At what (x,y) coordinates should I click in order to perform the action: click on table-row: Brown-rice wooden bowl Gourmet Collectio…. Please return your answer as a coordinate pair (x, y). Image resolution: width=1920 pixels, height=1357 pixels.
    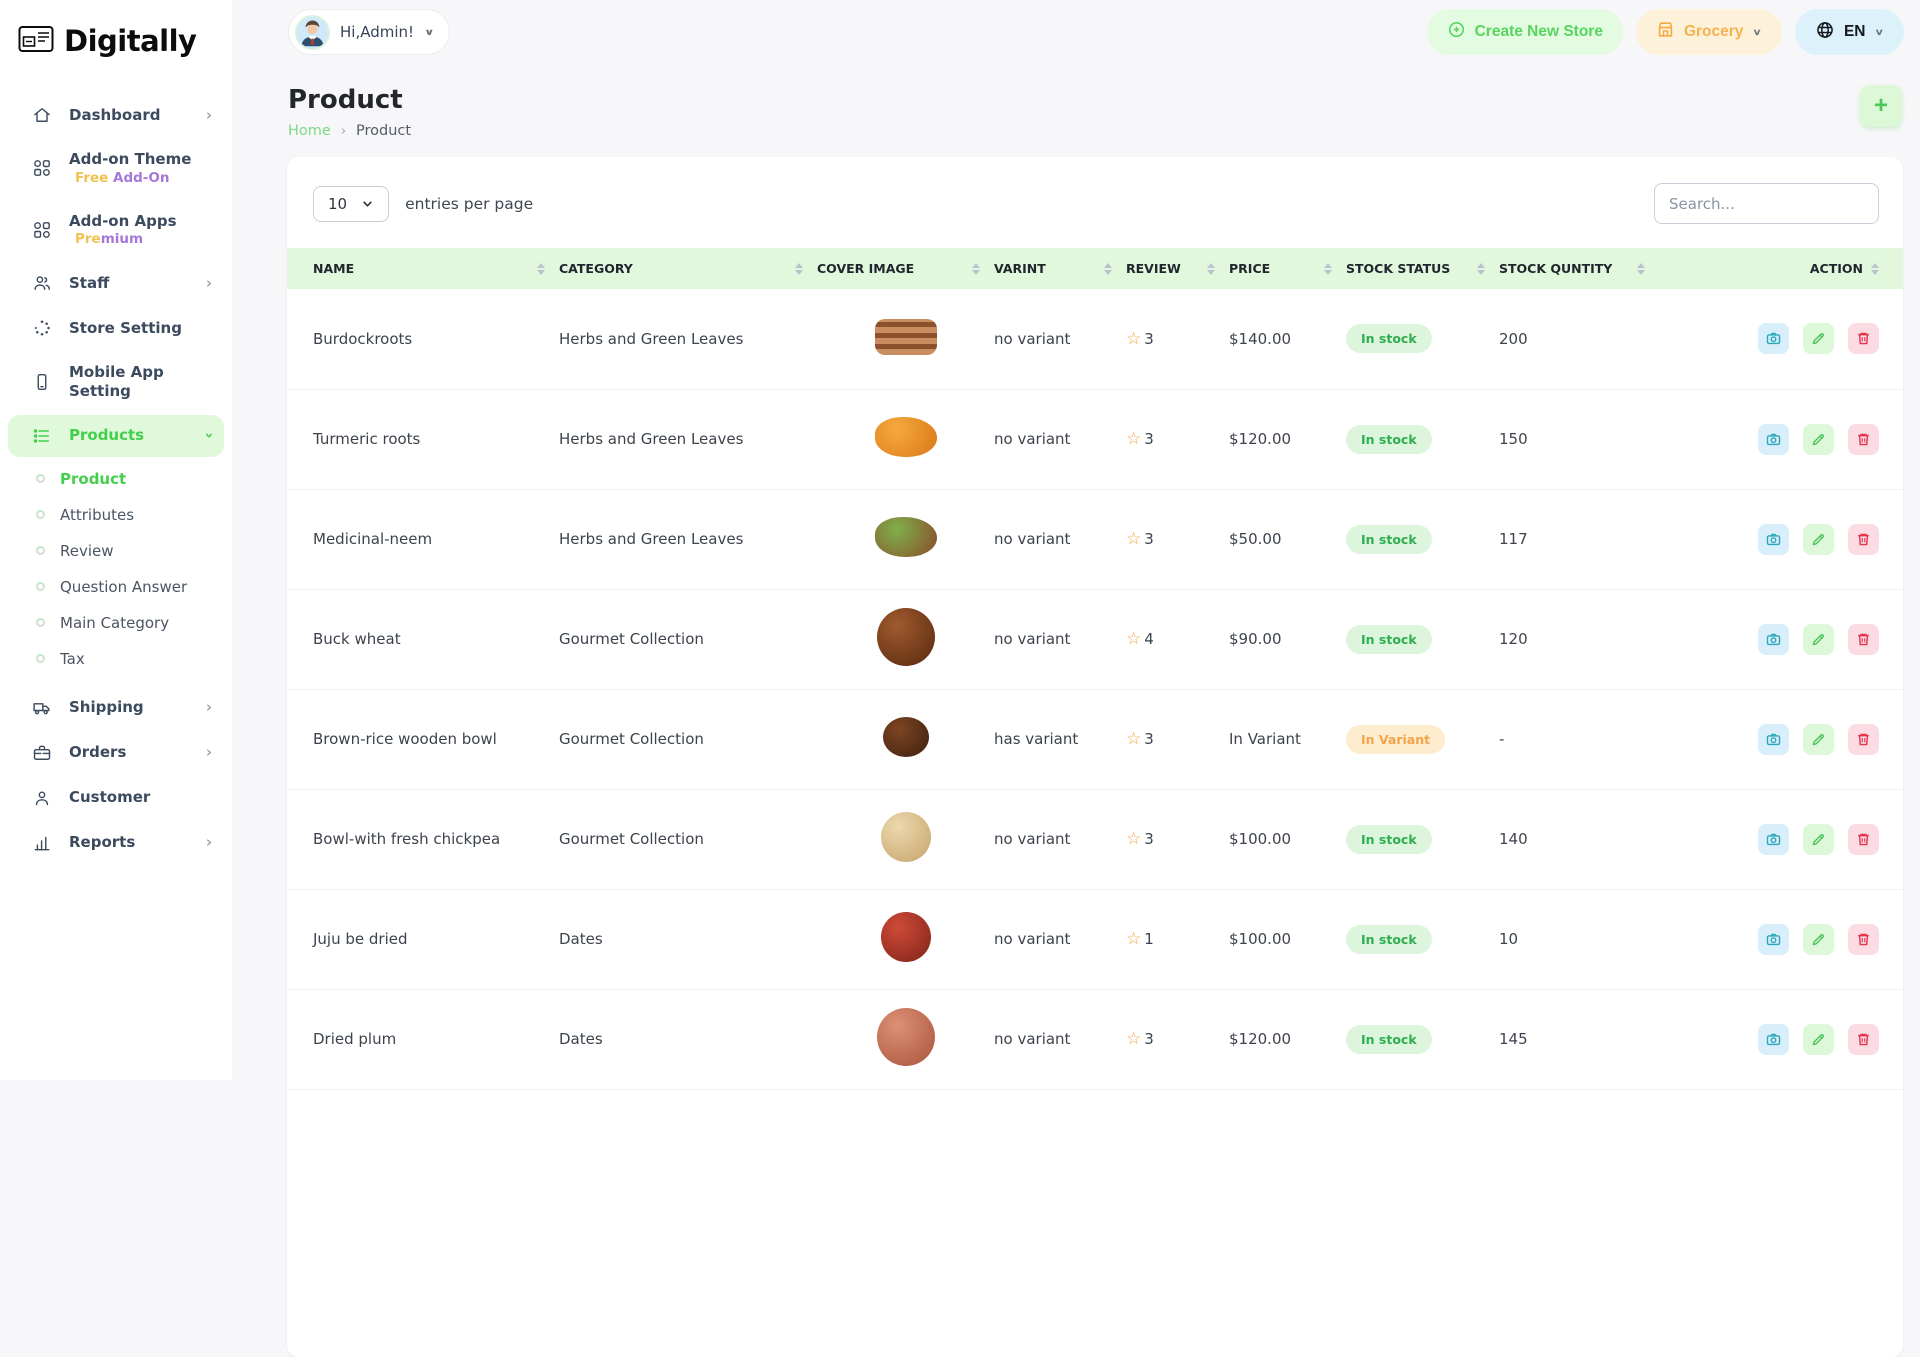
    Looking at the image, I should click on (1095, 739).